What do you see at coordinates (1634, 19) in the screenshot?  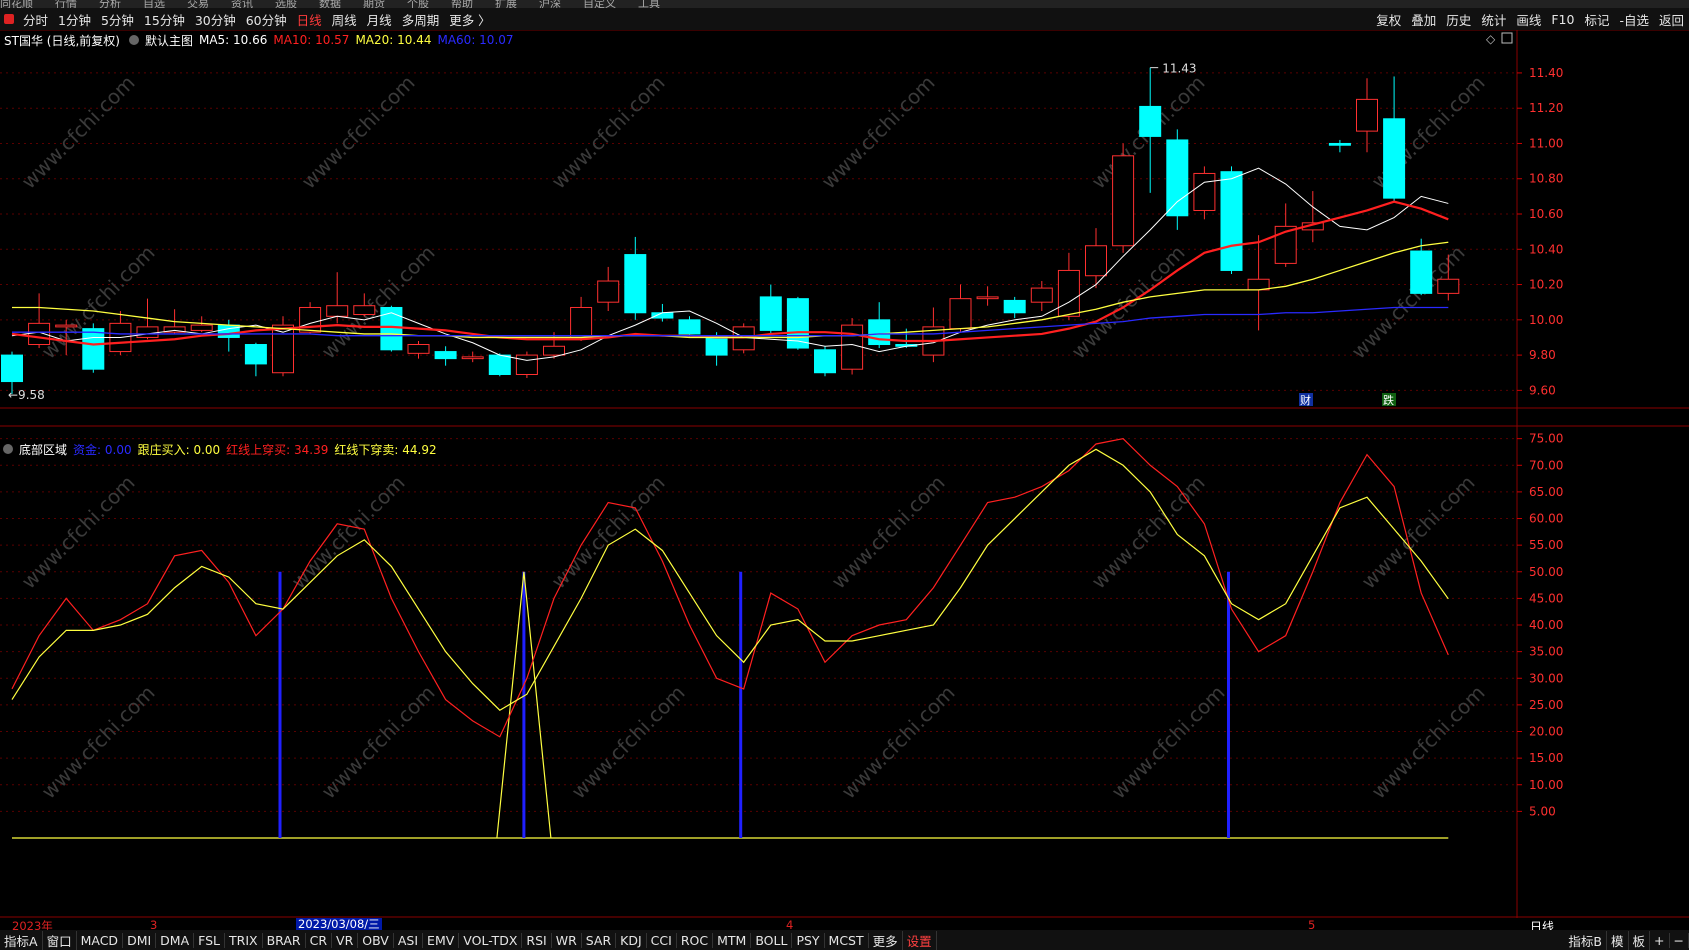 I see `toolbar-button-7: -自选` at bounding box center [1634, 19].